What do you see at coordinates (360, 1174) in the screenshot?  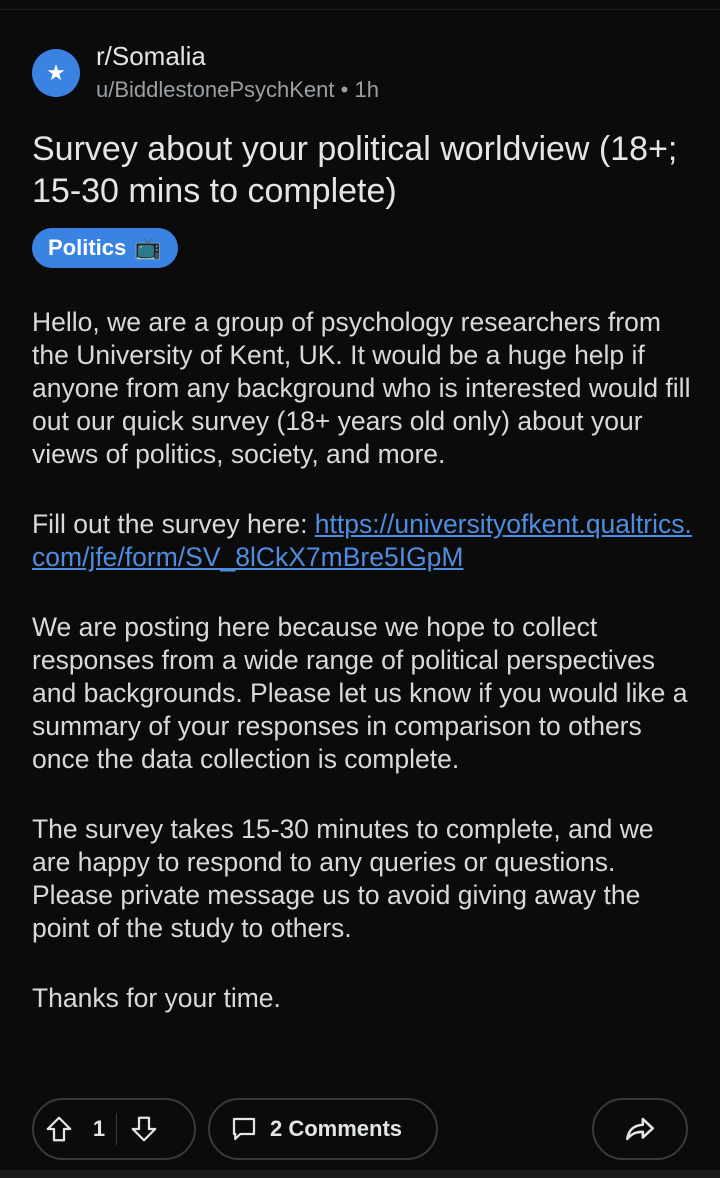 I see `bottom-divider` at bounding box center [360, 1174].